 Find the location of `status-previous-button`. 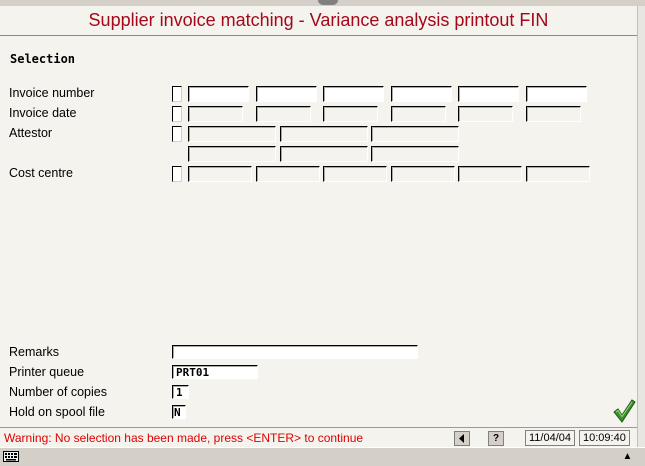

status-previous-button is located at coordinates (462, 438).